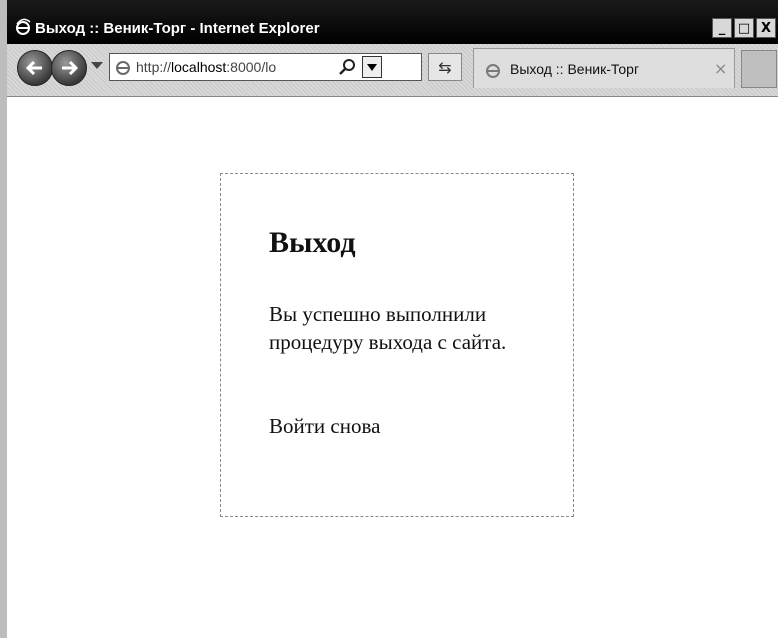  I want to click on back-arrow-icon, so click(33, 68).